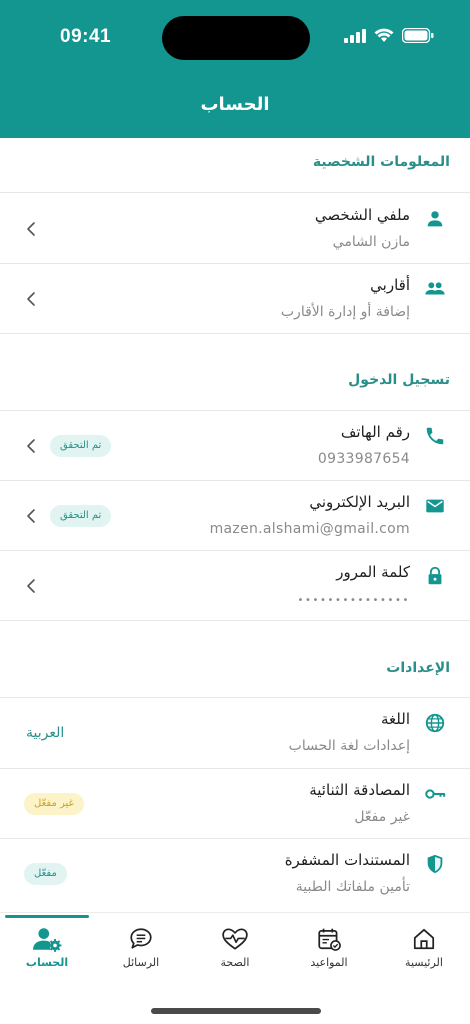 The image size is (470, 1024). Describe the element at coordinates (362, 215) in the screenshot. I see `profile-label: ملفي الشخصي` at that location.